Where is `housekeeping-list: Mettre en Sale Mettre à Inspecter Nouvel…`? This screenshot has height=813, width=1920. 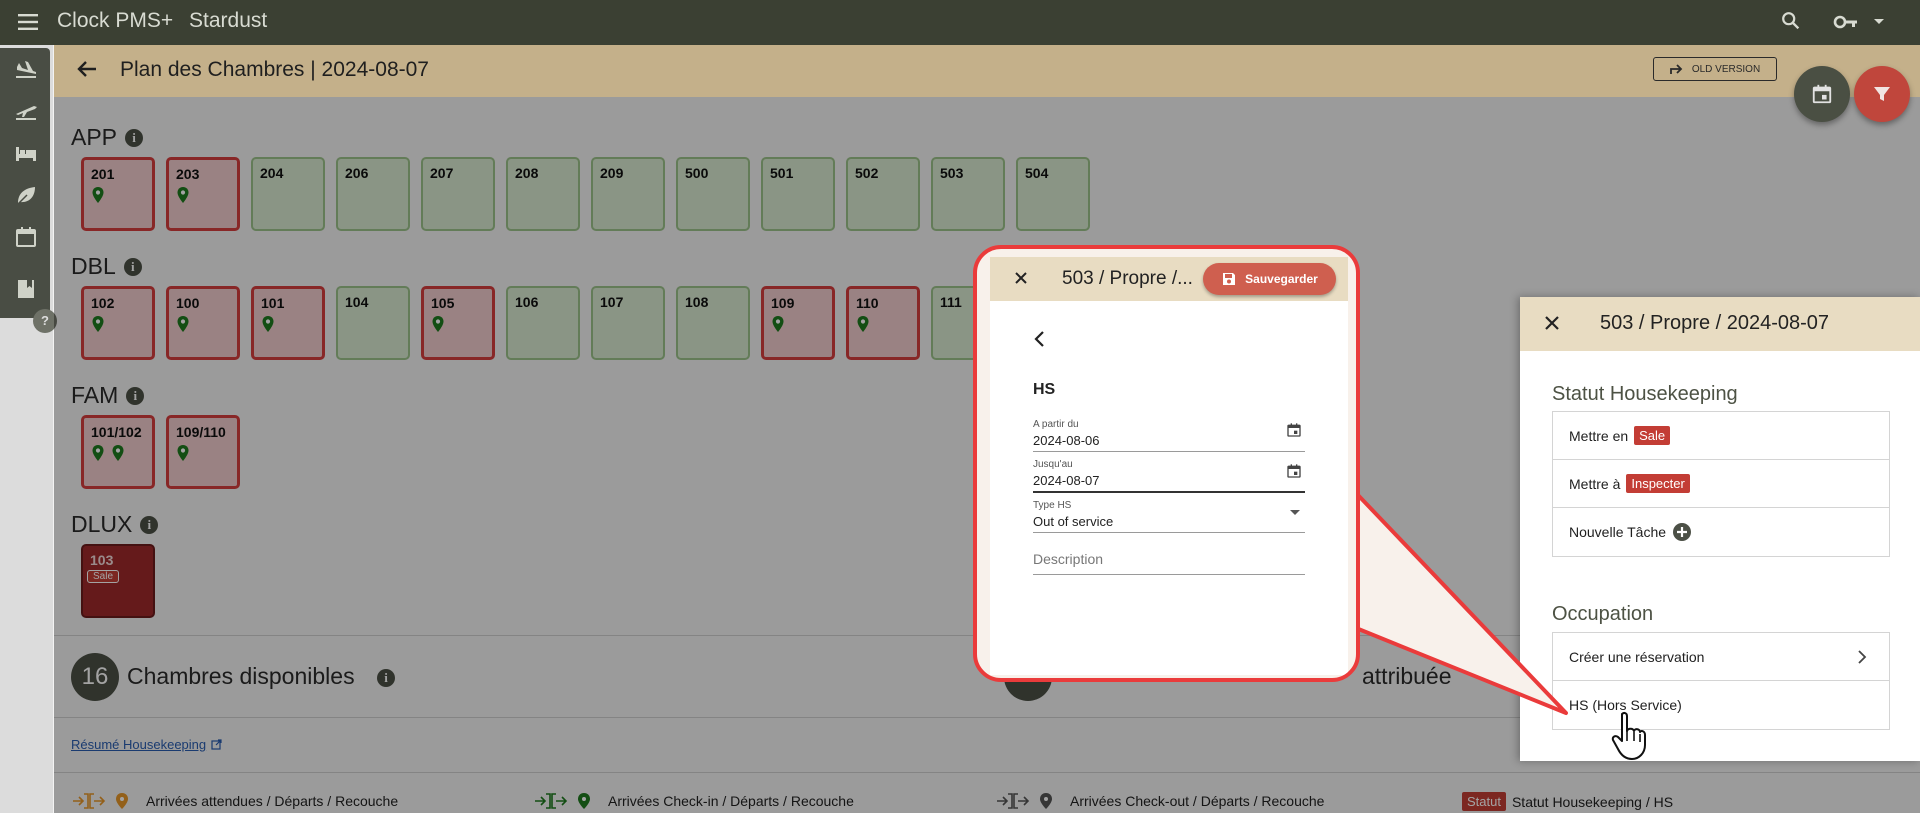
housekeeping-list: Mettre en Sale Mettre à Inspecter Nouvel… is located at coordinates (1721, 484).